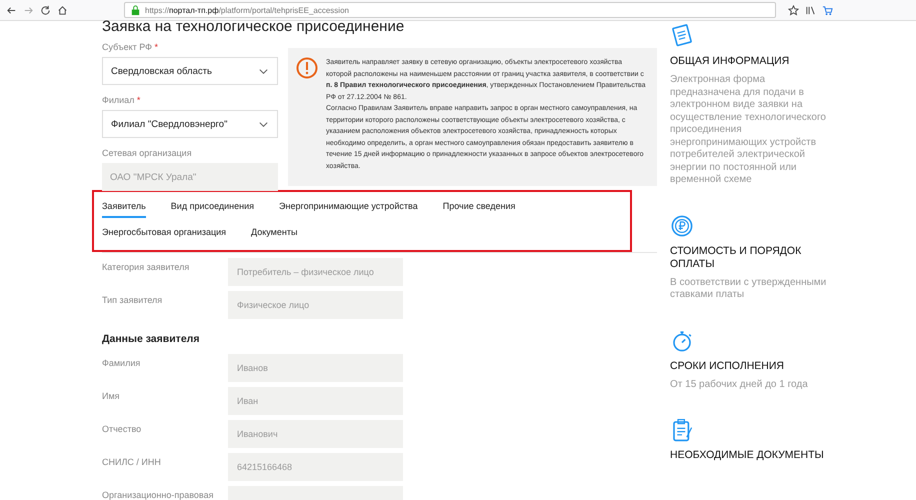 The image size is (916, 500). What do you see at coordinates (151, 339) in the screenshot?
I see `section-title: Данные заявителя` at bounding box center [151, 339].